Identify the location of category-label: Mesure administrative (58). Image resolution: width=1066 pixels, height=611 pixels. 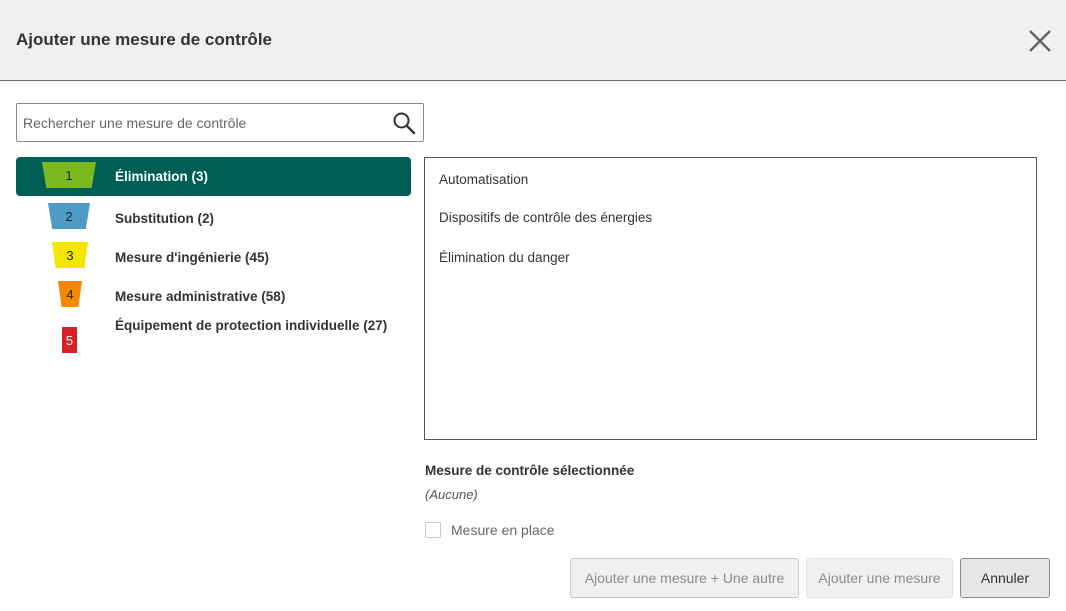
(200, 296).